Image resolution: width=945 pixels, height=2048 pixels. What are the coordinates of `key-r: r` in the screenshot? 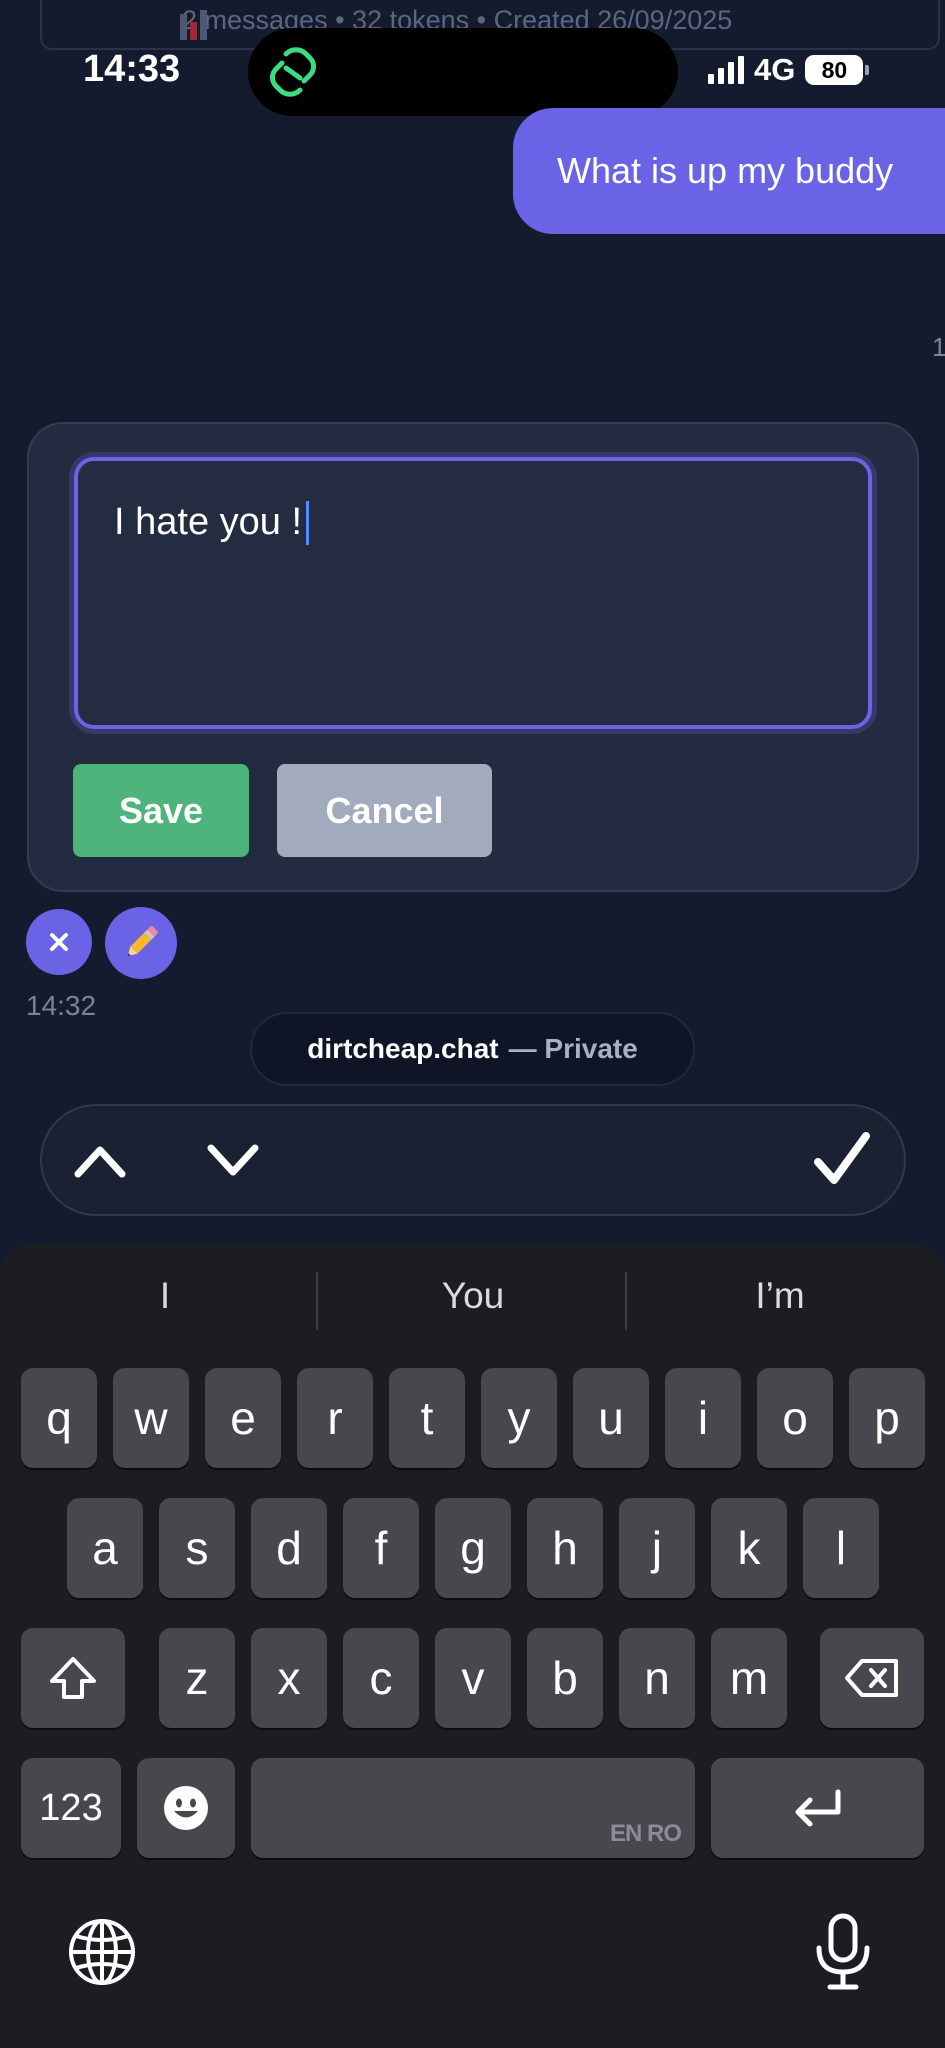 It's located at (335, 1418).